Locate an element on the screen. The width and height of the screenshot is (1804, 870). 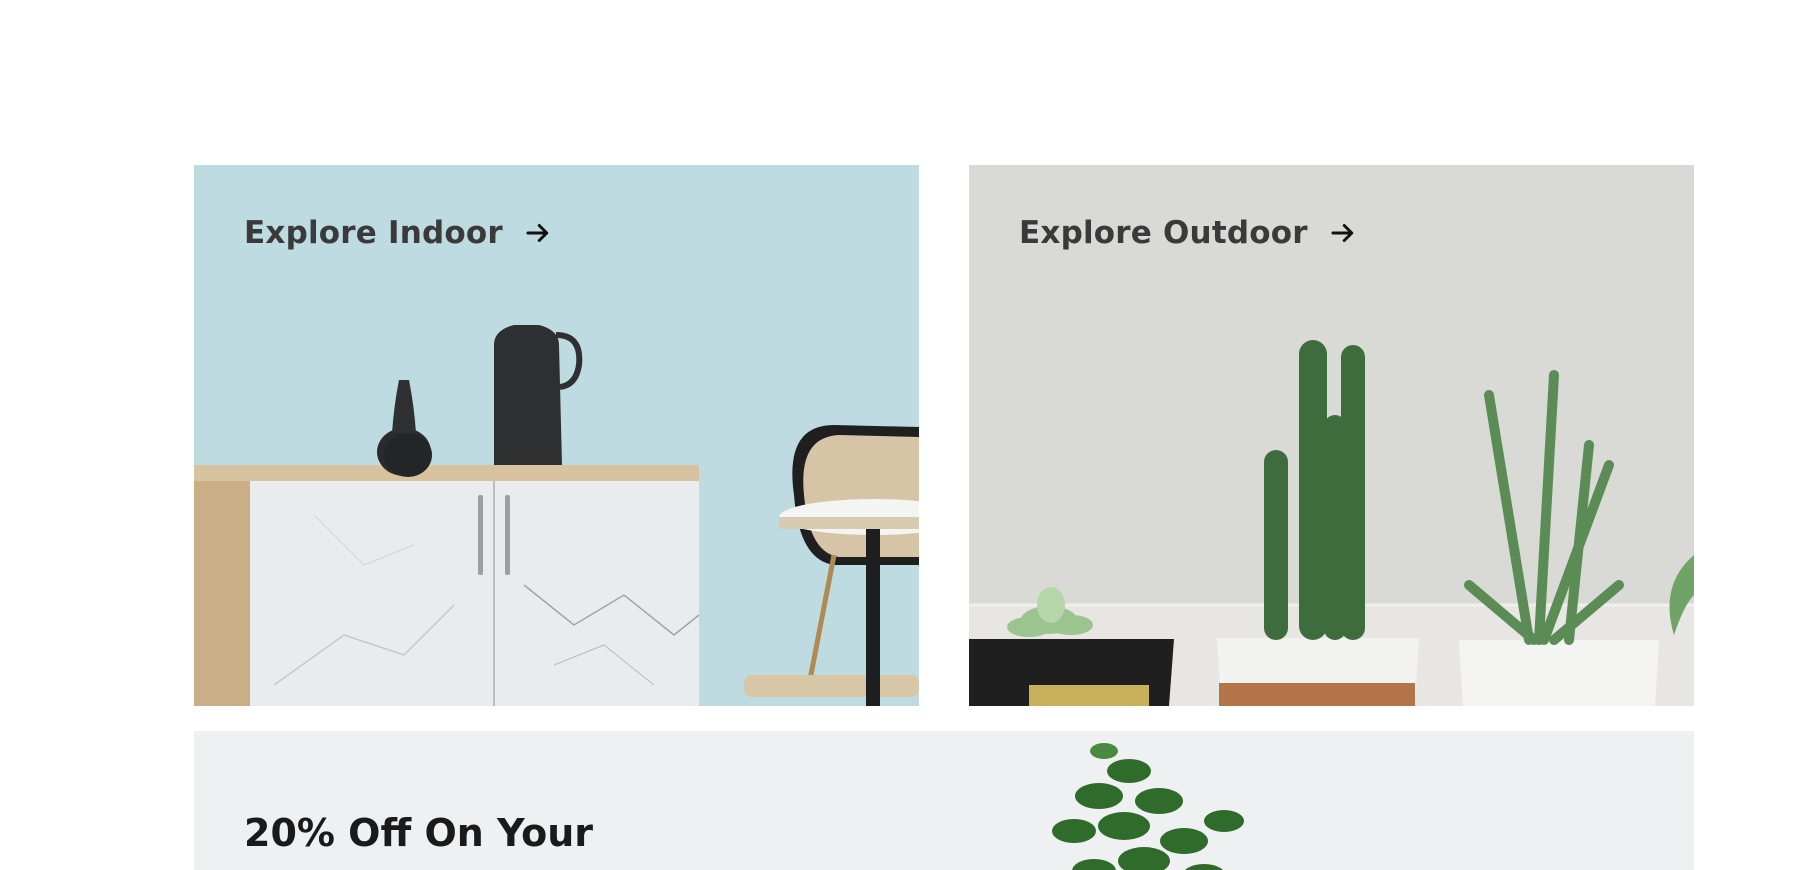
promo-heading: 20% Off On Your is located at coordinates (419, 833).